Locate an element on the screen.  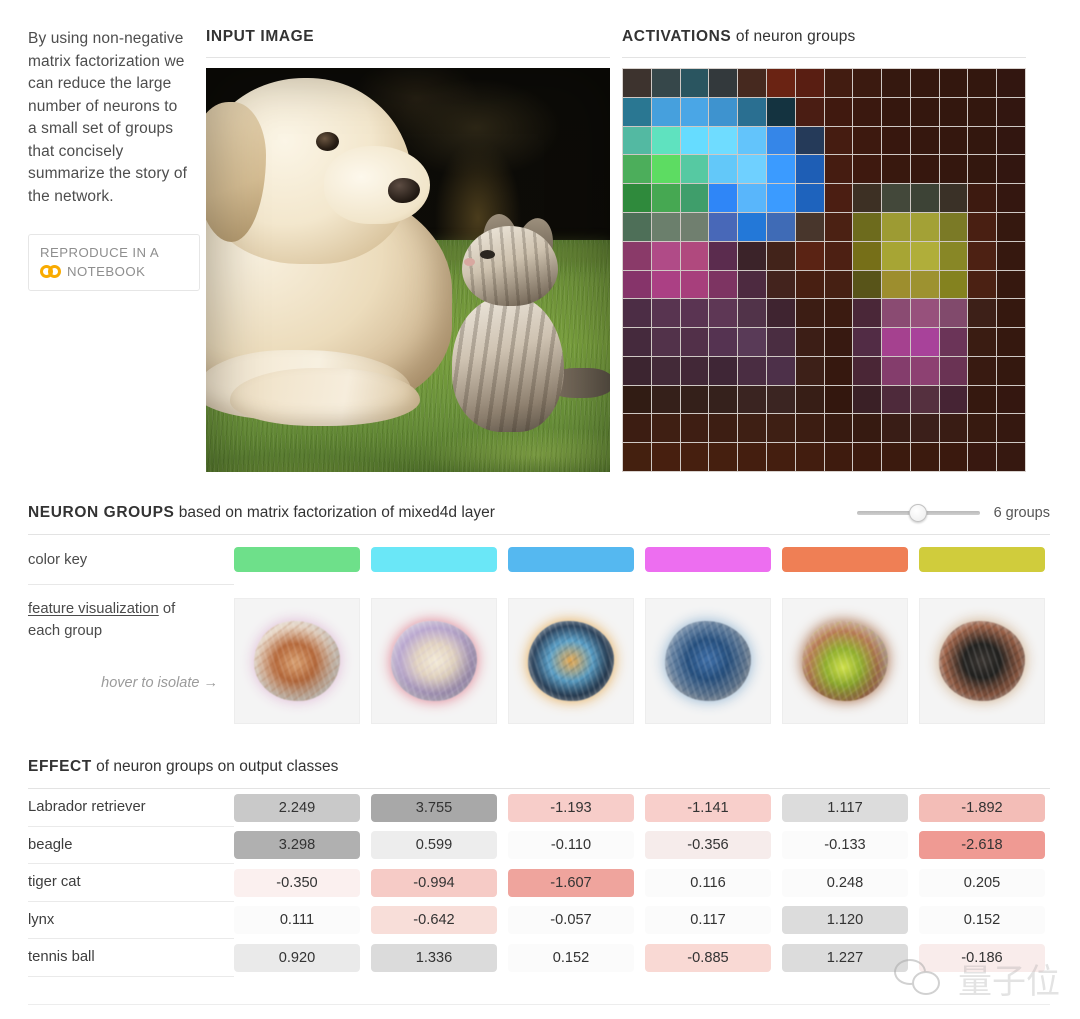
effect-cell: -0.994 is located at coordinates (434, 882).